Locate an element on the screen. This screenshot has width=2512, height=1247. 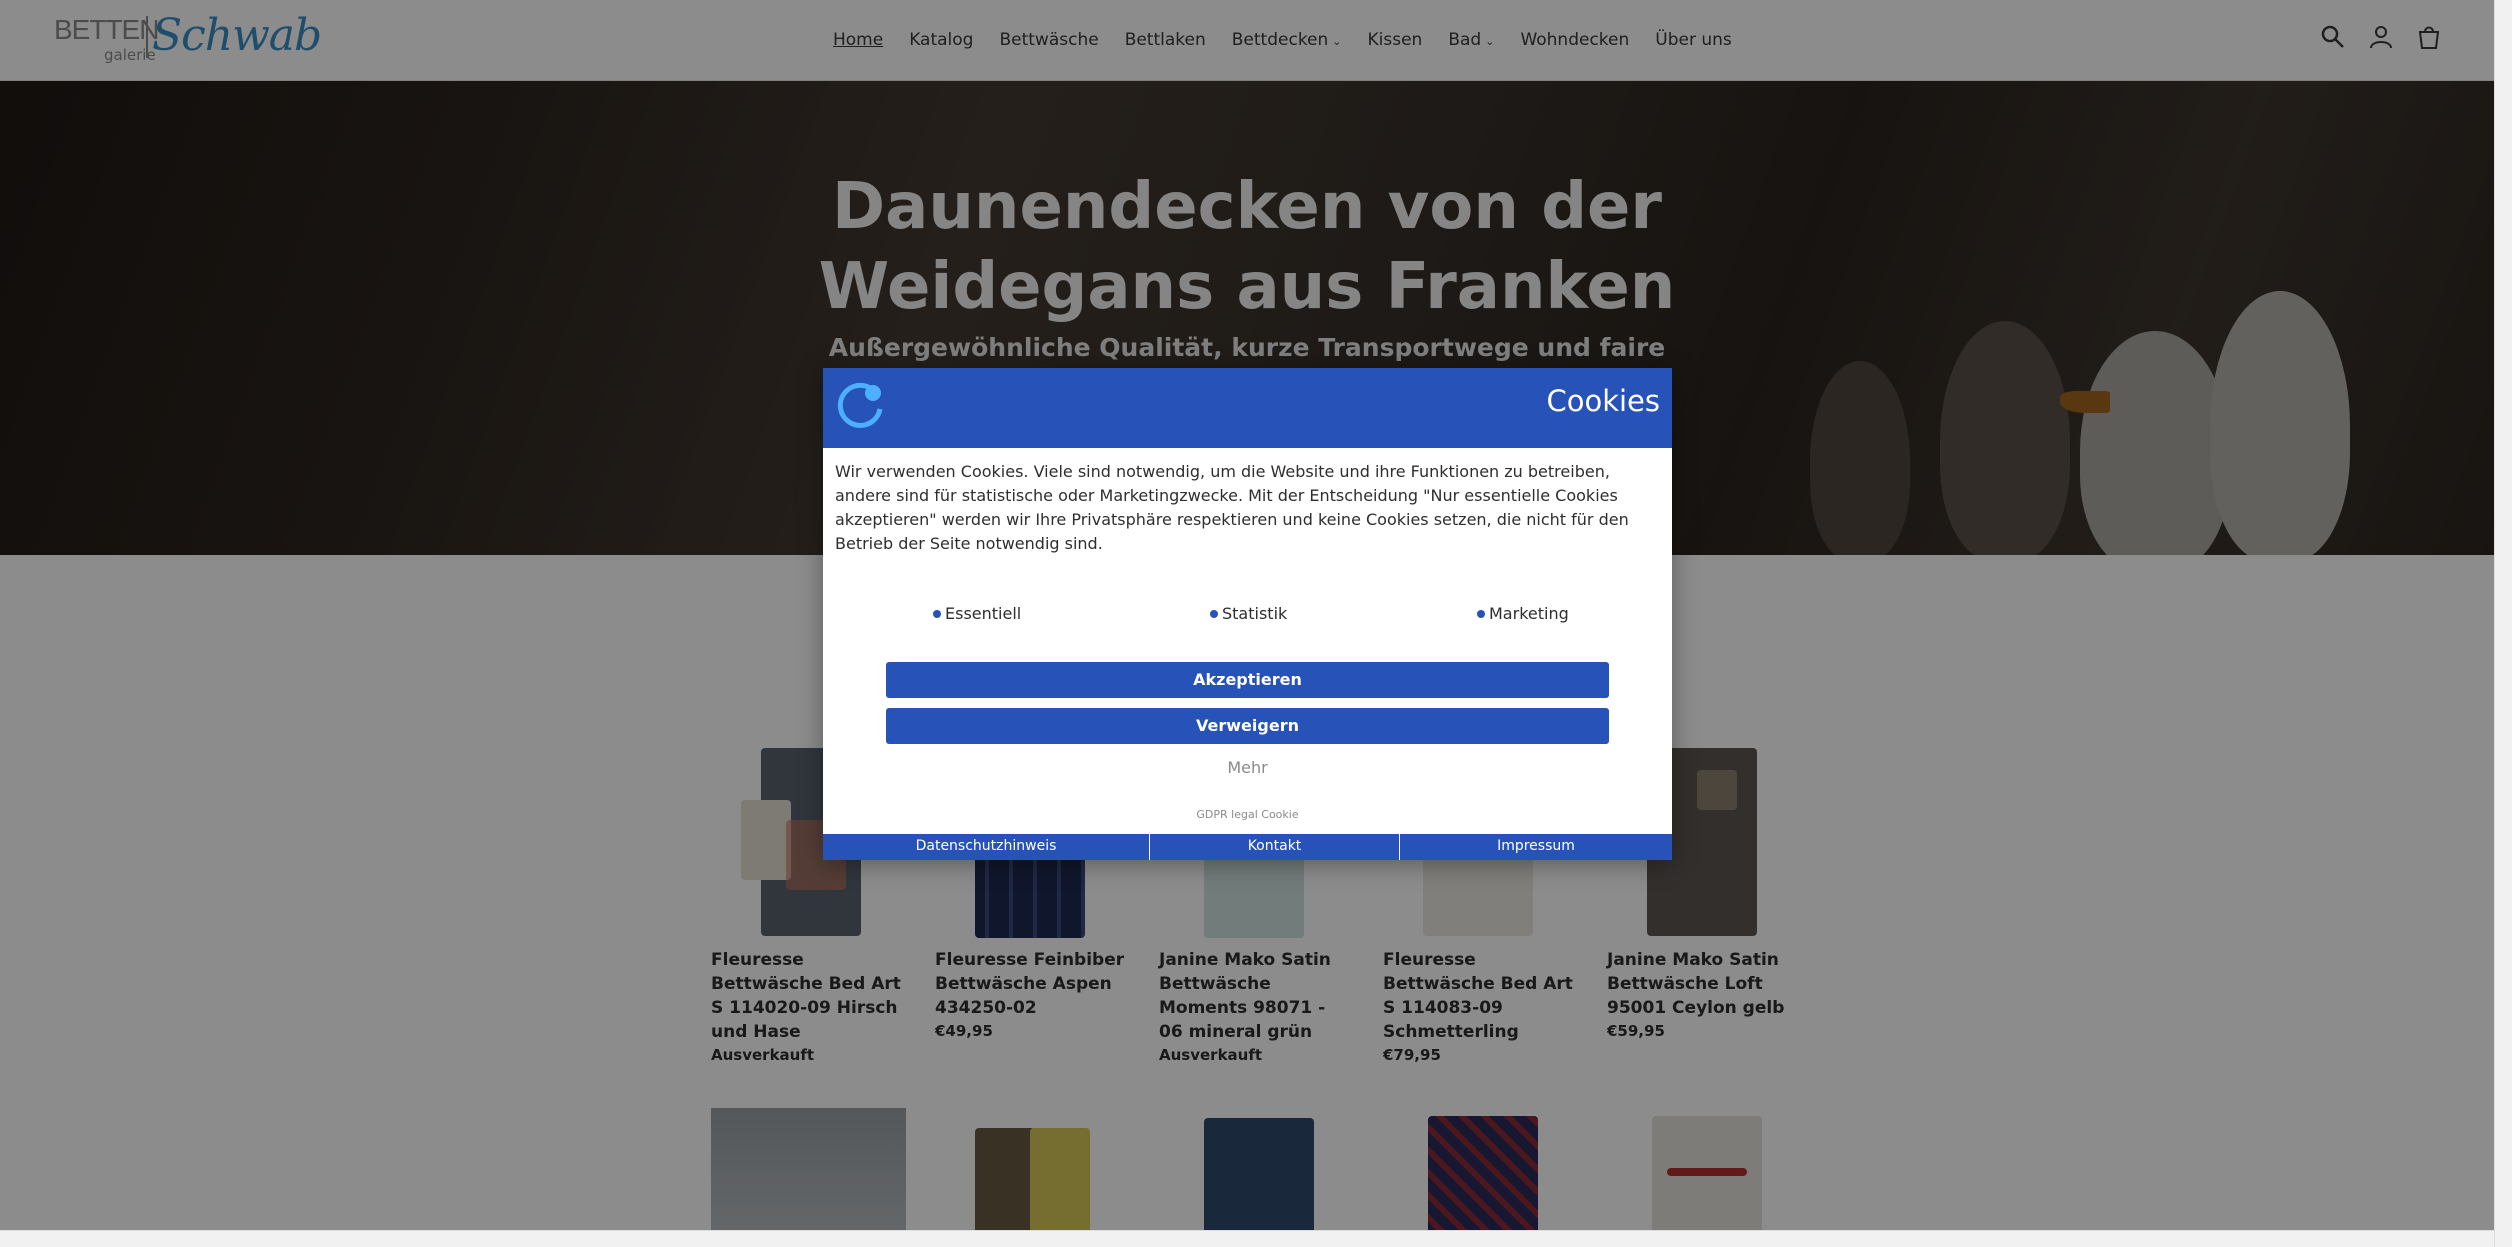
category-label: Marketing is located at coordinates (1529, 613).